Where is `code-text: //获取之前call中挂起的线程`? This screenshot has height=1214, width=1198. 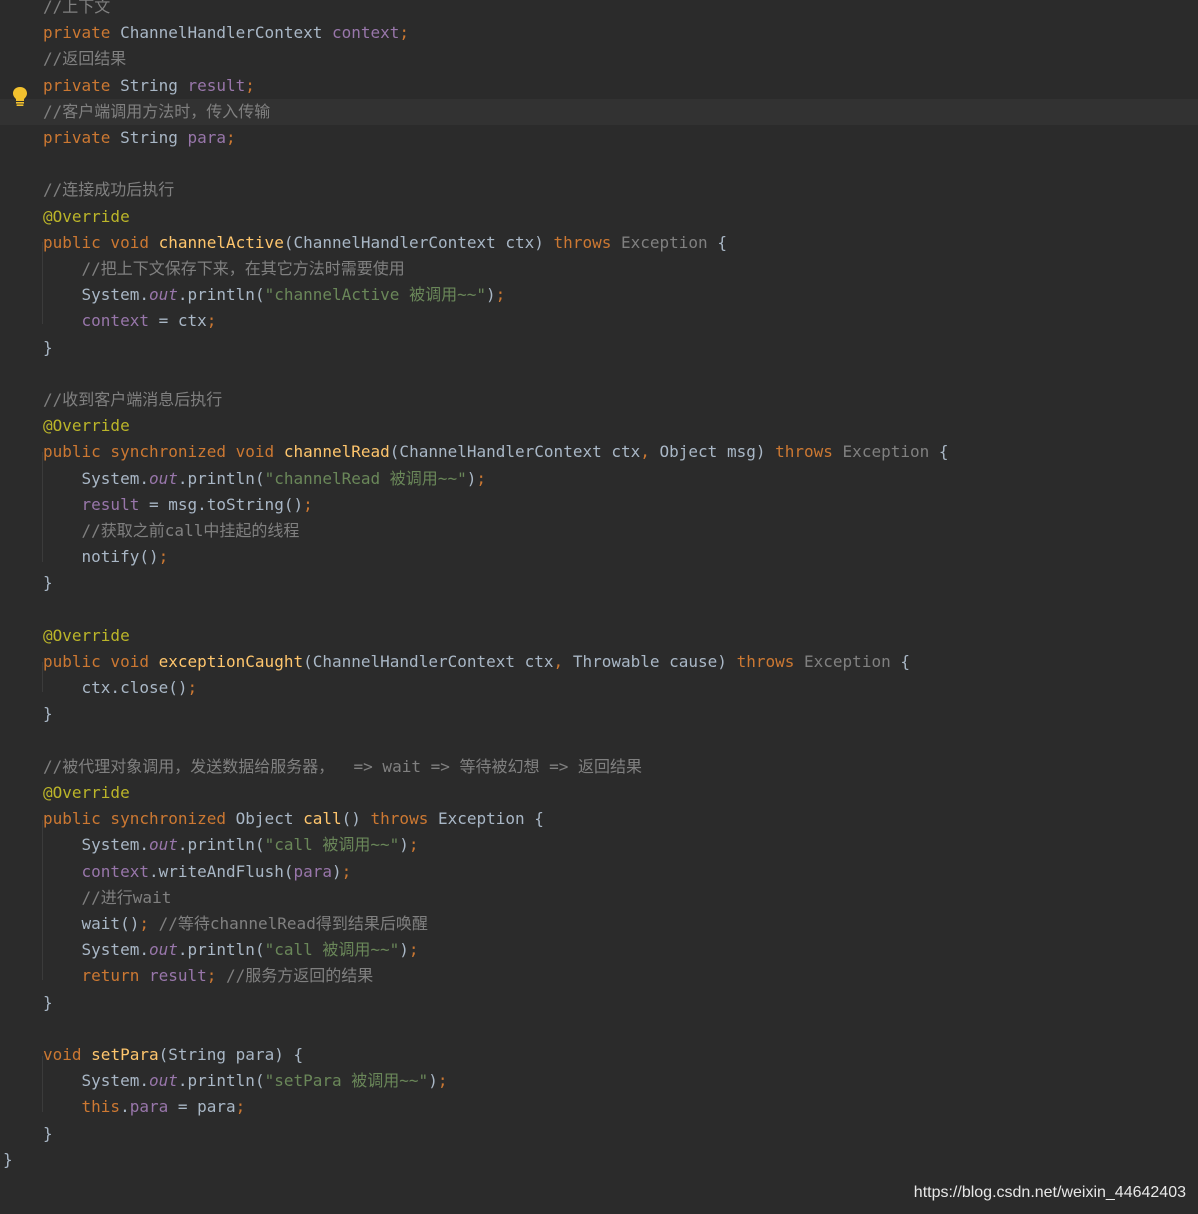 code-text: //获取之前call中挂起的线程 is located at coordinates (171, 531).